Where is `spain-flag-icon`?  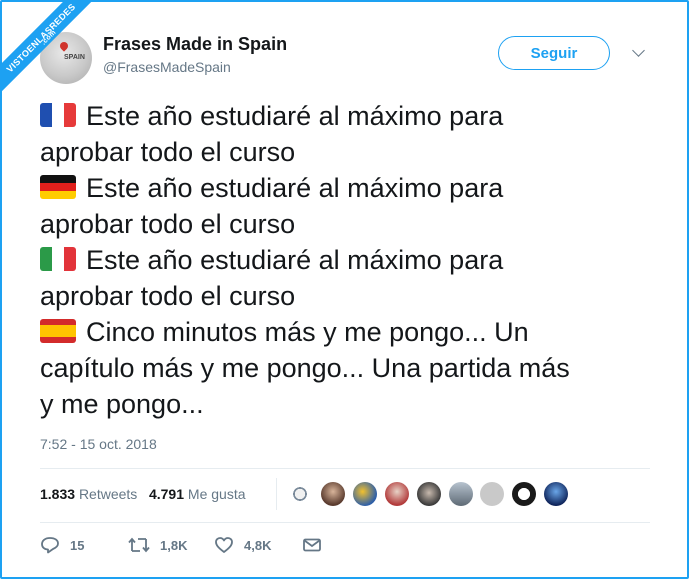
spain-flag-icon is located at coordinates (58, 331).